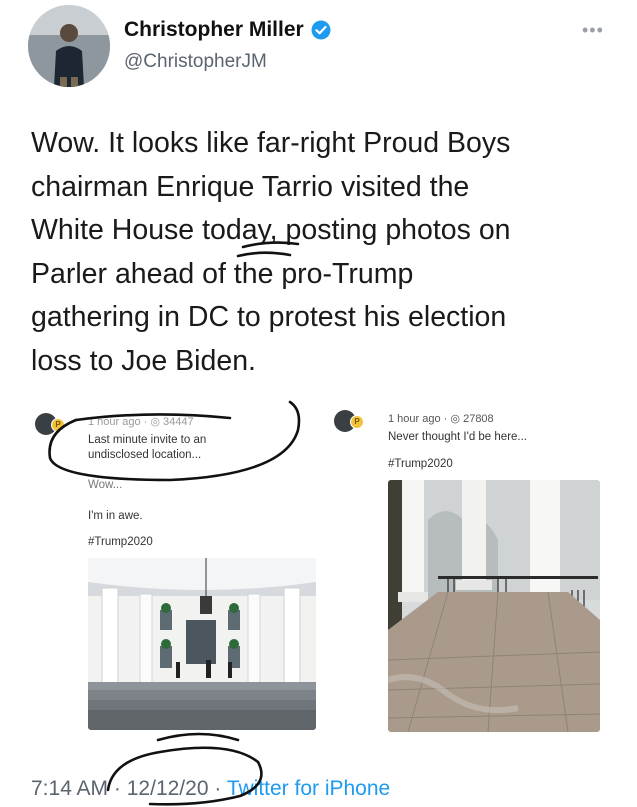 This screenshot has height=807, width=637. What do you see at coordinates (69, 46) in the screenshot?
I see `author-avatar` at bounding box center [69, 46].